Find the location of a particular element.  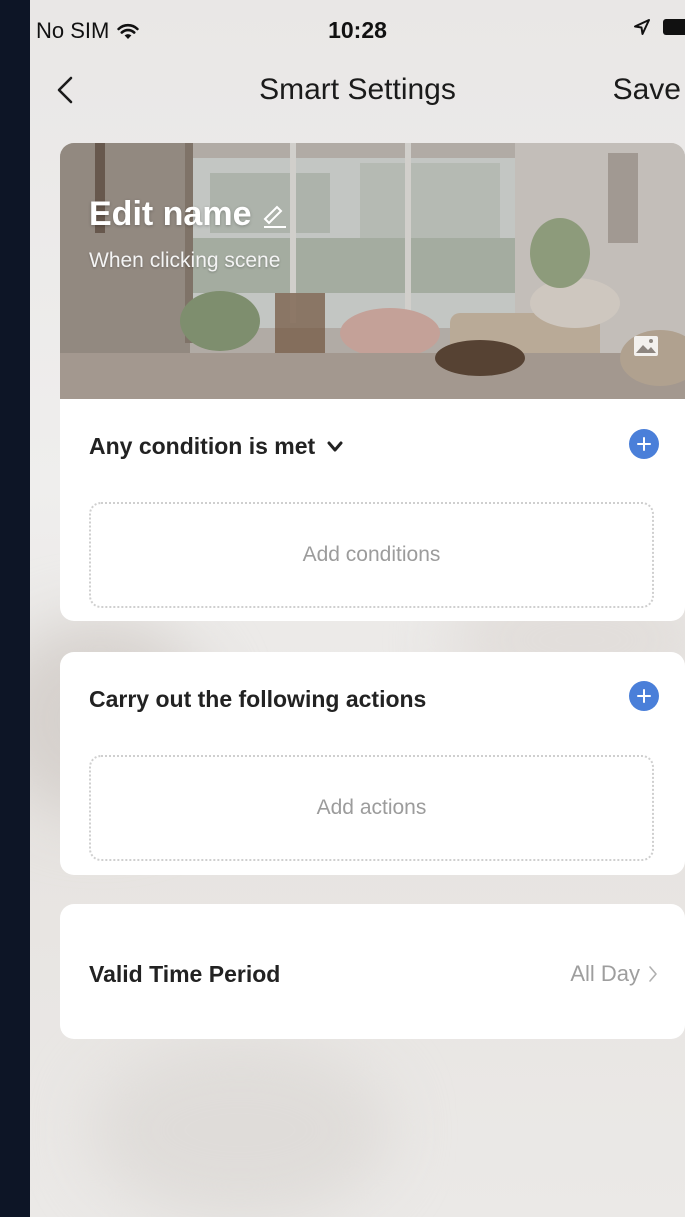

condition-mode-label: Any condition is met is located at coordinates (202, 446).